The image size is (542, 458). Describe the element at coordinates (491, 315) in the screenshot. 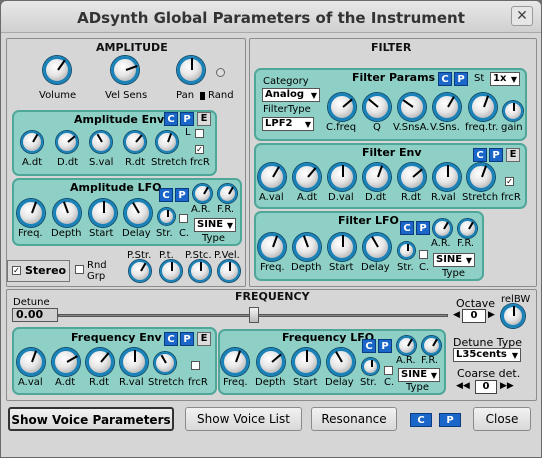

I see `octave-increase-icon: ▶` at that location.